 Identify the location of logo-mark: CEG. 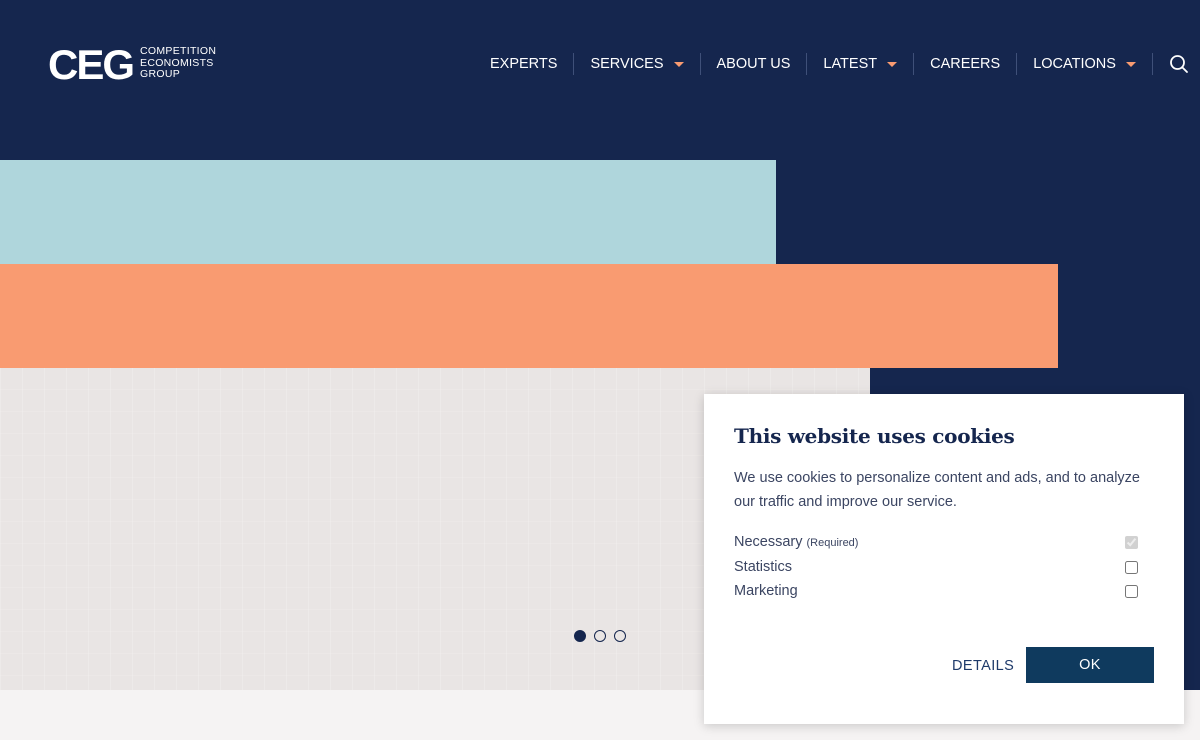
(91, 64).